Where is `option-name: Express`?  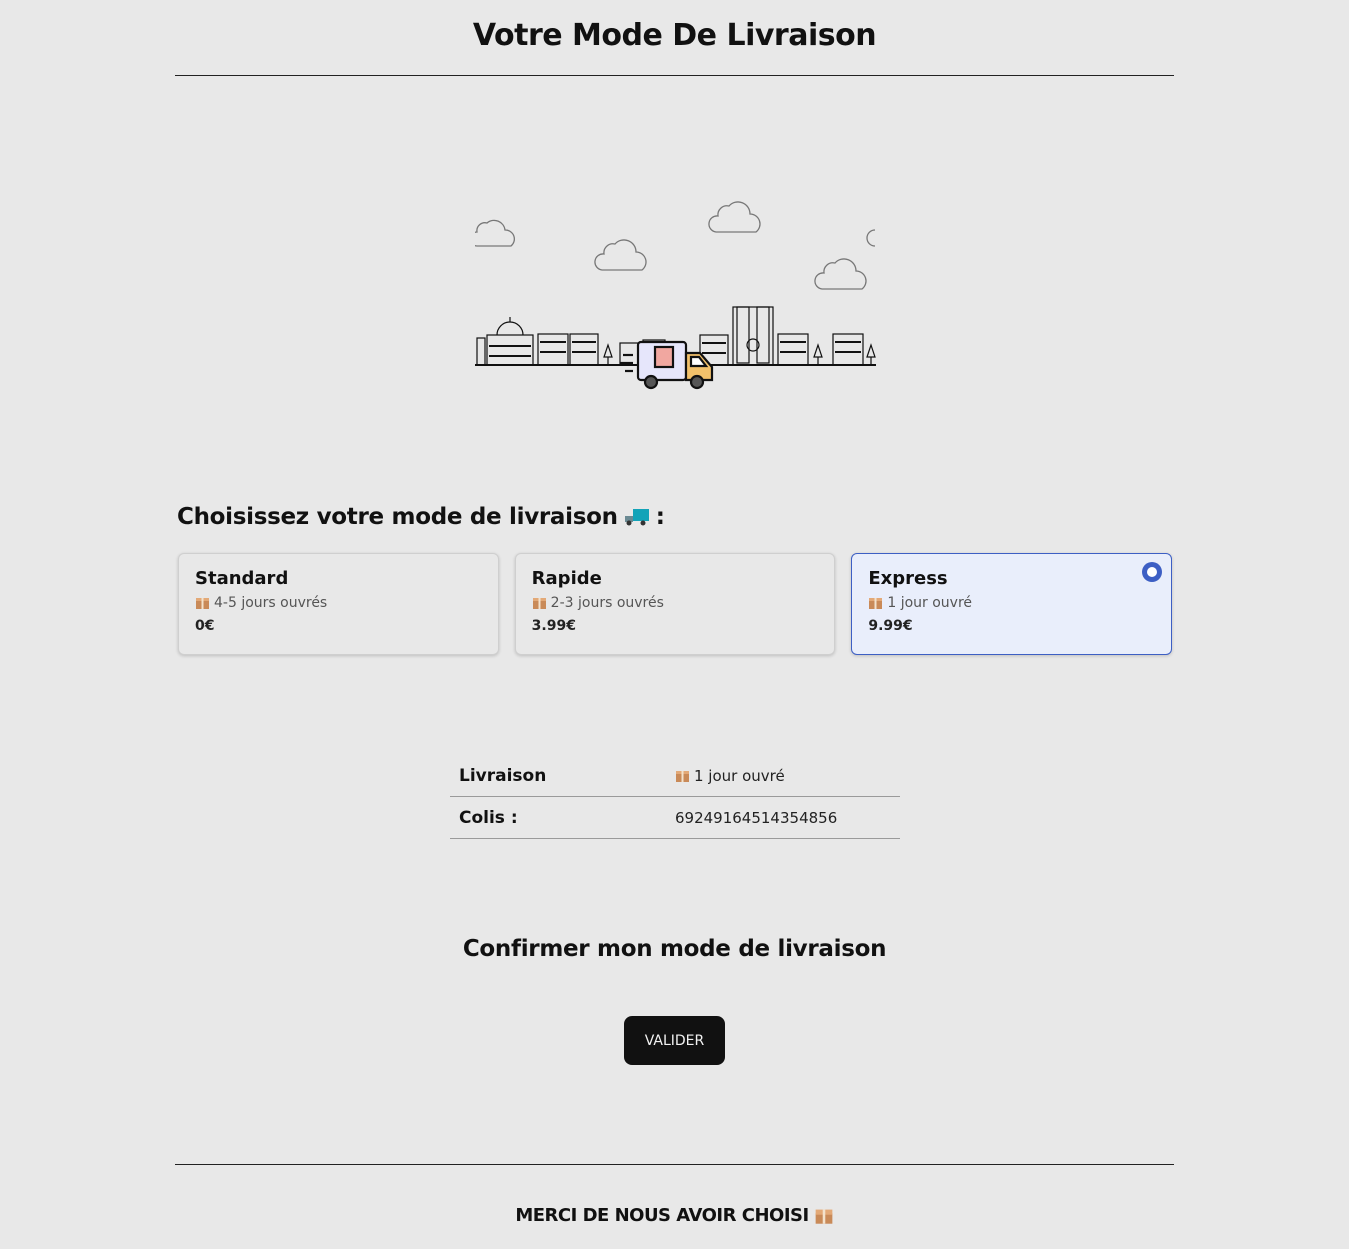 option-name: Express is located at coordinates (908, 578).